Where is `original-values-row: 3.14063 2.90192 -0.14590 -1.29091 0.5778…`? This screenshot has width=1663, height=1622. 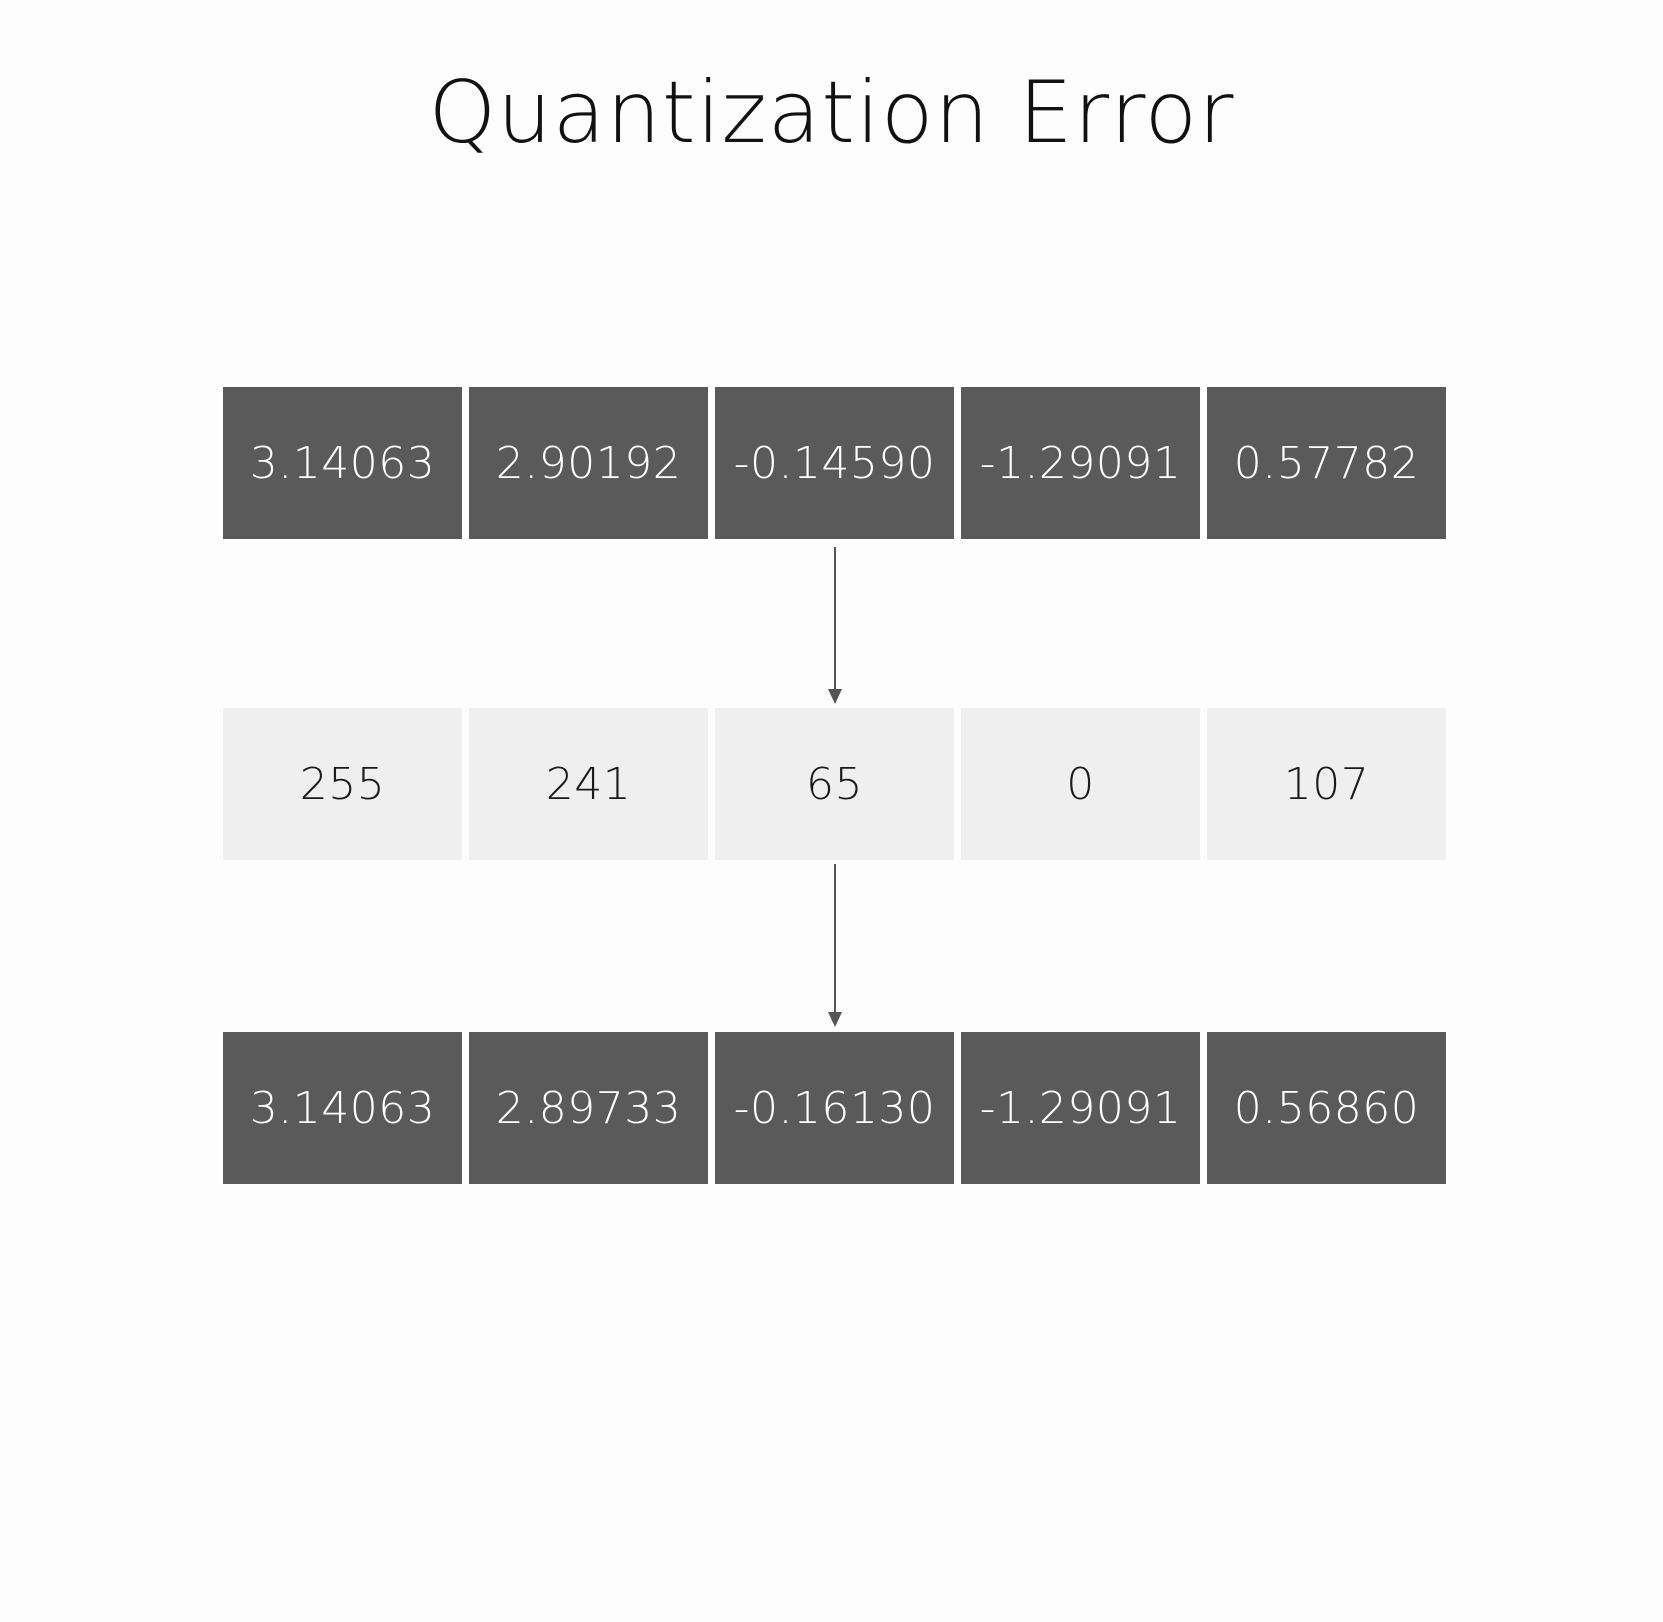 original-values-row: 3.14063 2.90192 -0.14590 -1.29091 0.5778… is located at coordinates (834, 463).